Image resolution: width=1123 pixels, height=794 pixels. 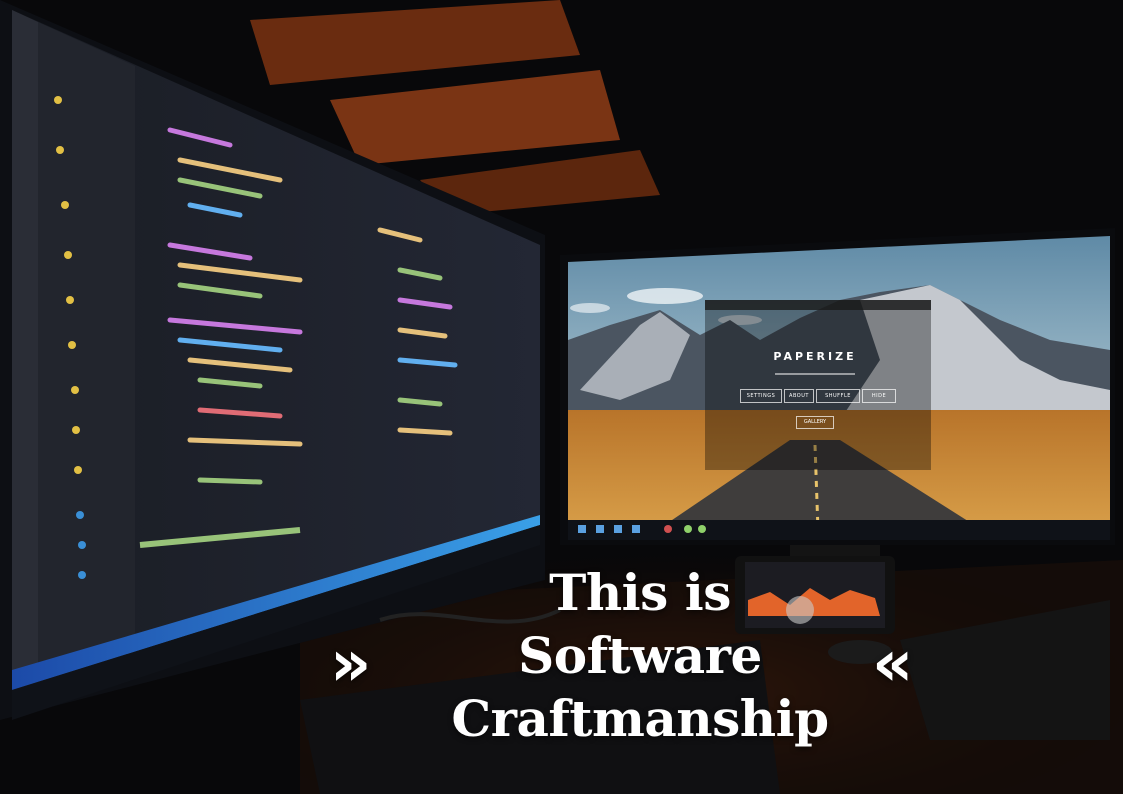 I want to click on chevron-left-icon: «, so click(x=893, y=664).